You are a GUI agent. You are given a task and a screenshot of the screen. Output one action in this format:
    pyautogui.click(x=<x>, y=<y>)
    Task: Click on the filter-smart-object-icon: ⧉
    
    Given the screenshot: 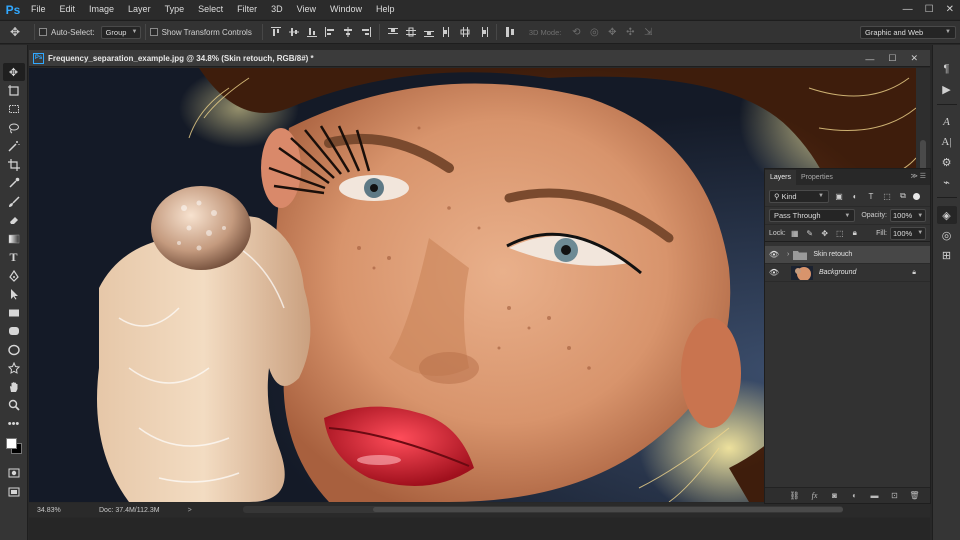 What is the action you would take?
    pyautogui.click(x=903, y=196)
    